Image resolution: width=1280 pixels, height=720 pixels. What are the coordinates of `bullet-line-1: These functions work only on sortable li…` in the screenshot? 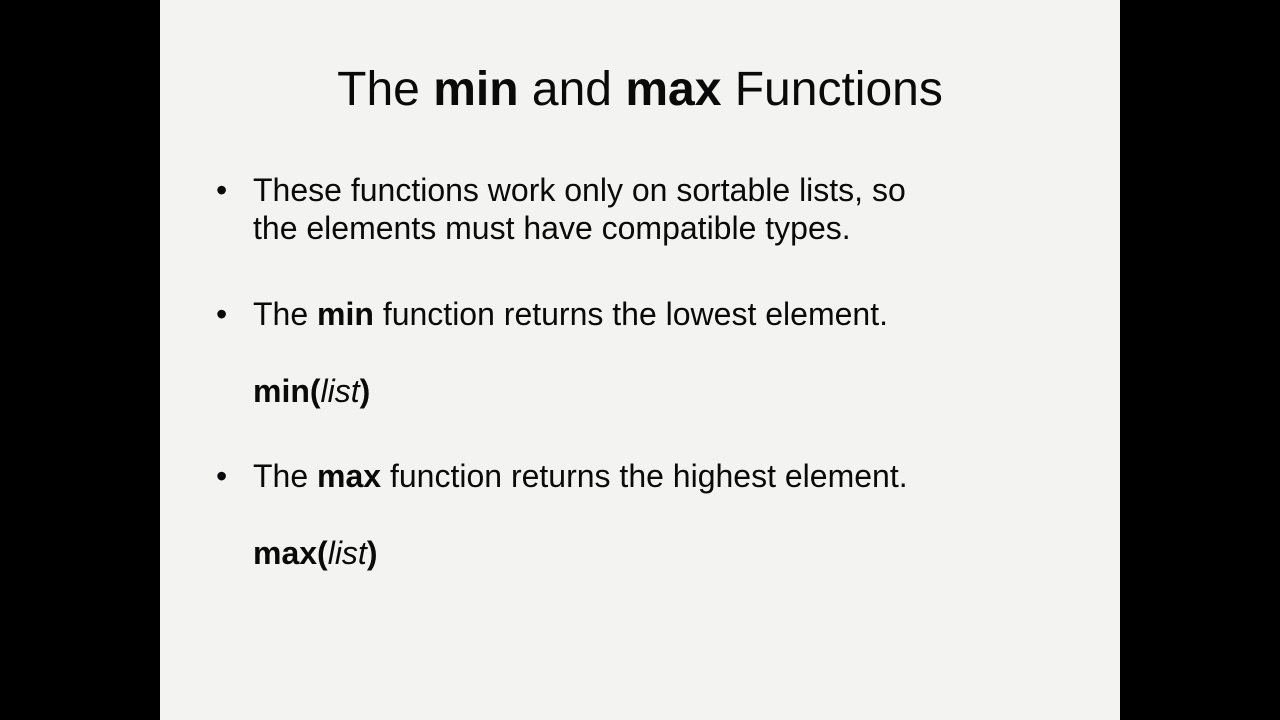 It's located at (579, 190).